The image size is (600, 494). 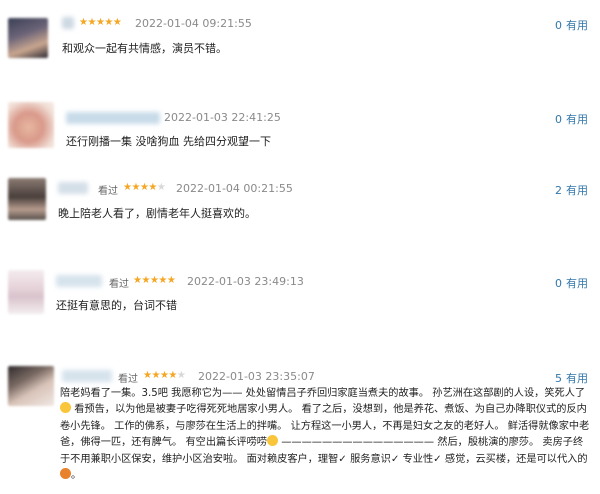 I want to click on useful-button: 5 有用, so click(x=571, y=378).